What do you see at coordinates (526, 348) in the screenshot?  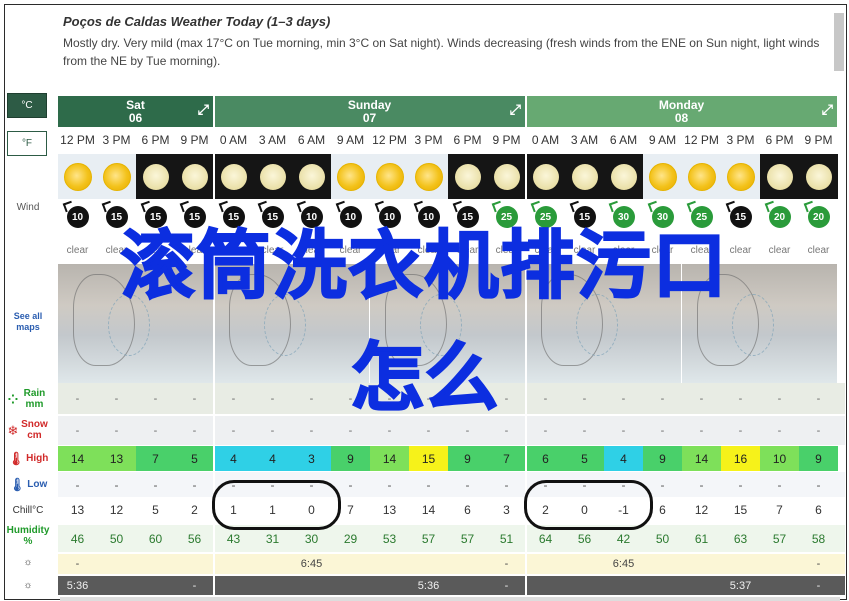 I see `day-separator` at bounding box center [526, 348].